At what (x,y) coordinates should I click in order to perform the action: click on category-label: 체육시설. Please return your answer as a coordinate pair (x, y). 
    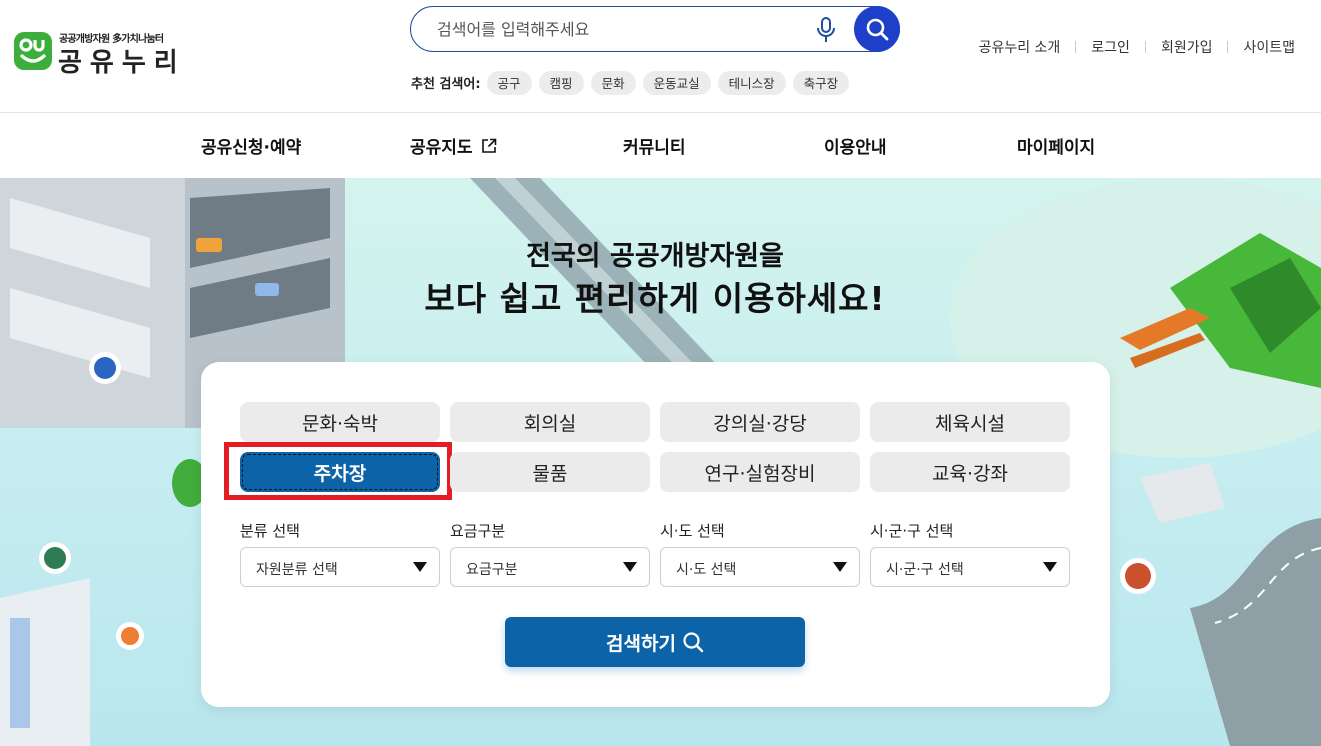
    Looking at the image, I should click on (970, 423).